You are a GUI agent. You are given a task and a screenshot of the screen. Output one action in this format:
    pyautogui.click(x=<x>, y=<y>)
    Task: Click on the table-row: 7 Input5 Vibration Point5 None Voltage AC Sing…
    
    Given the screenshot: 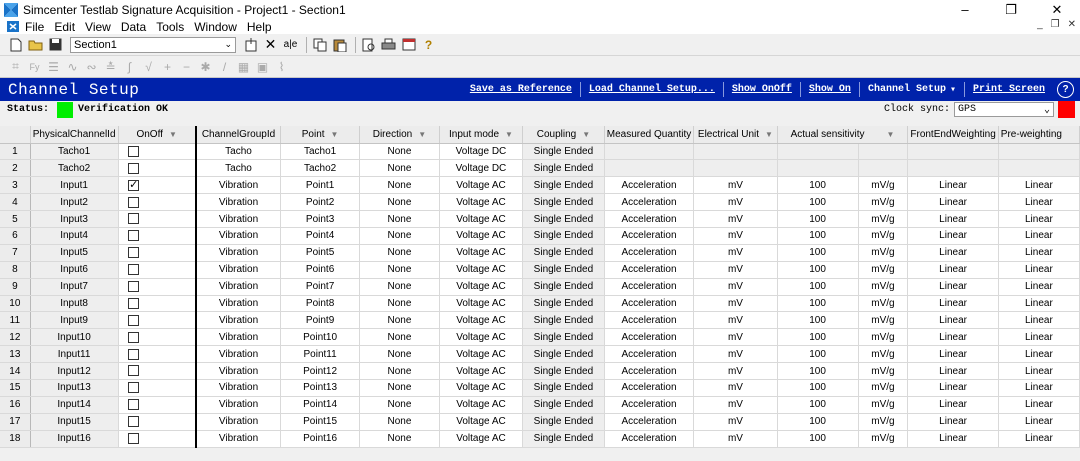 What is the action you would take?
    pyautogui.click(x=540, y=253)
    